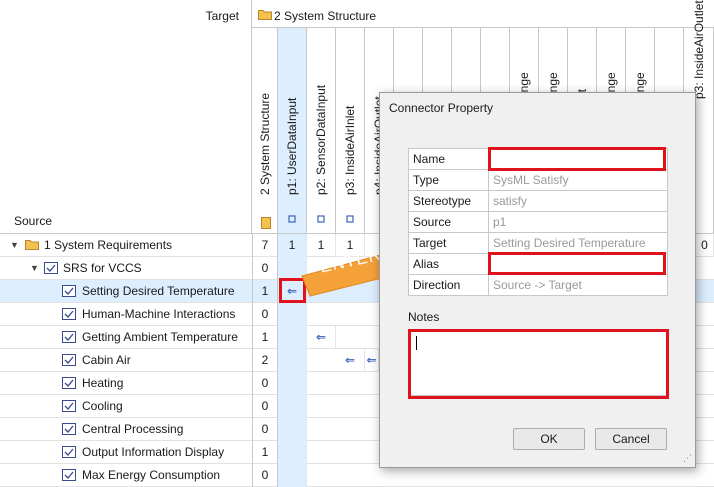 The image size is (714, 487). What do you see at coordinates (448, 285) in the screenshot?
I see `property-key: Direction` at bounding box center [448, 285].